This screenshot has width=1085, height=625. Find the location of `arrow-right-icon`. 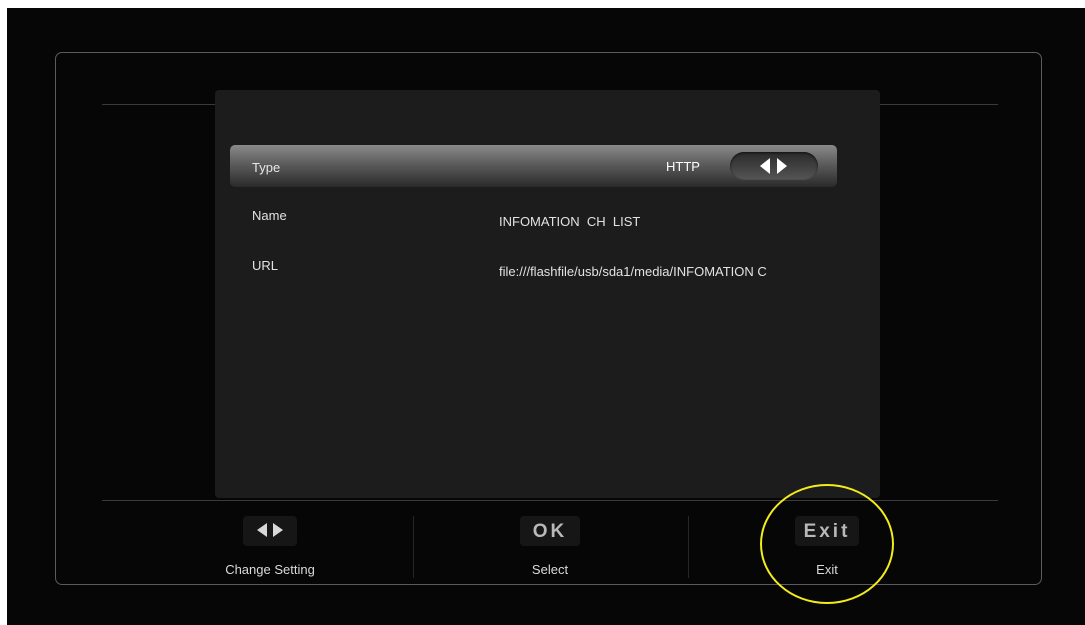

arrow-right-icon is located at coordinates (782, 166).